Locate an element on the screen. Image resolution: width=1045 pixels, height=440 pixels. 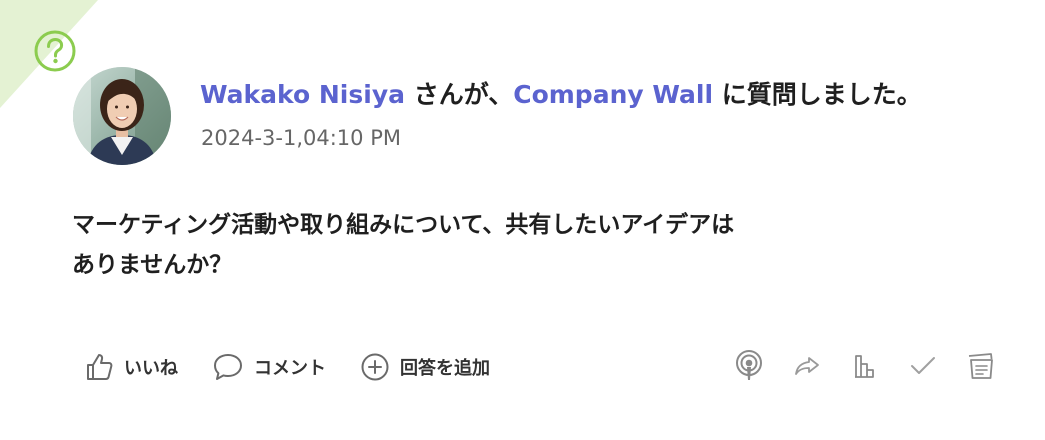
notes-button is located at coordinates (981, 366).